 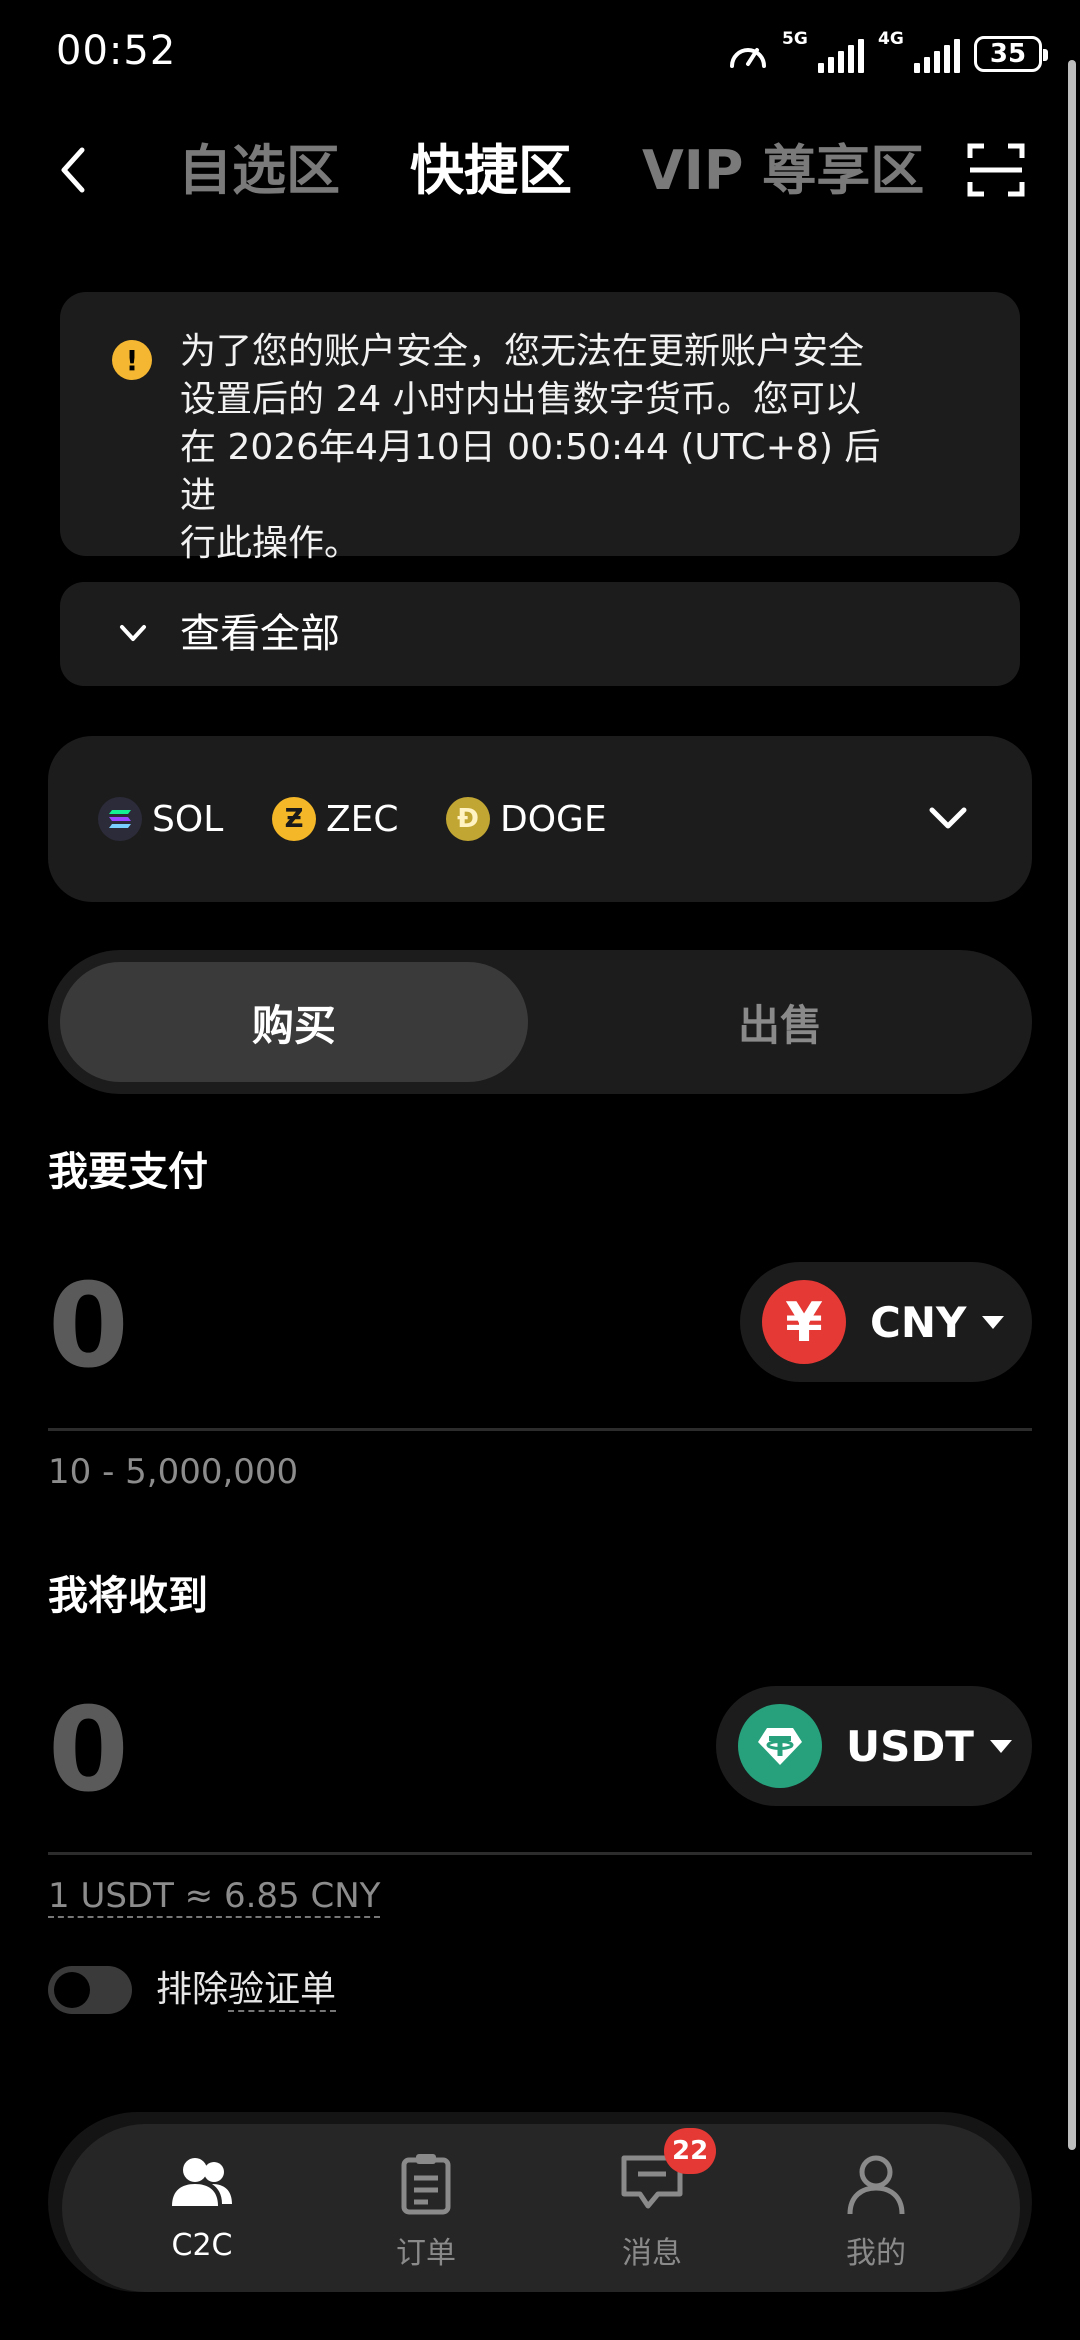 I want to click on expand-coins-icon, so click(x=948, y=818).